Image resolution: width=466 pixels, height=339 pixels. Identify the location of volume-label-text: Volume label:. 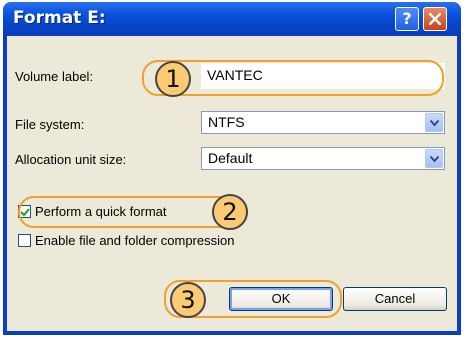
(54, 76).